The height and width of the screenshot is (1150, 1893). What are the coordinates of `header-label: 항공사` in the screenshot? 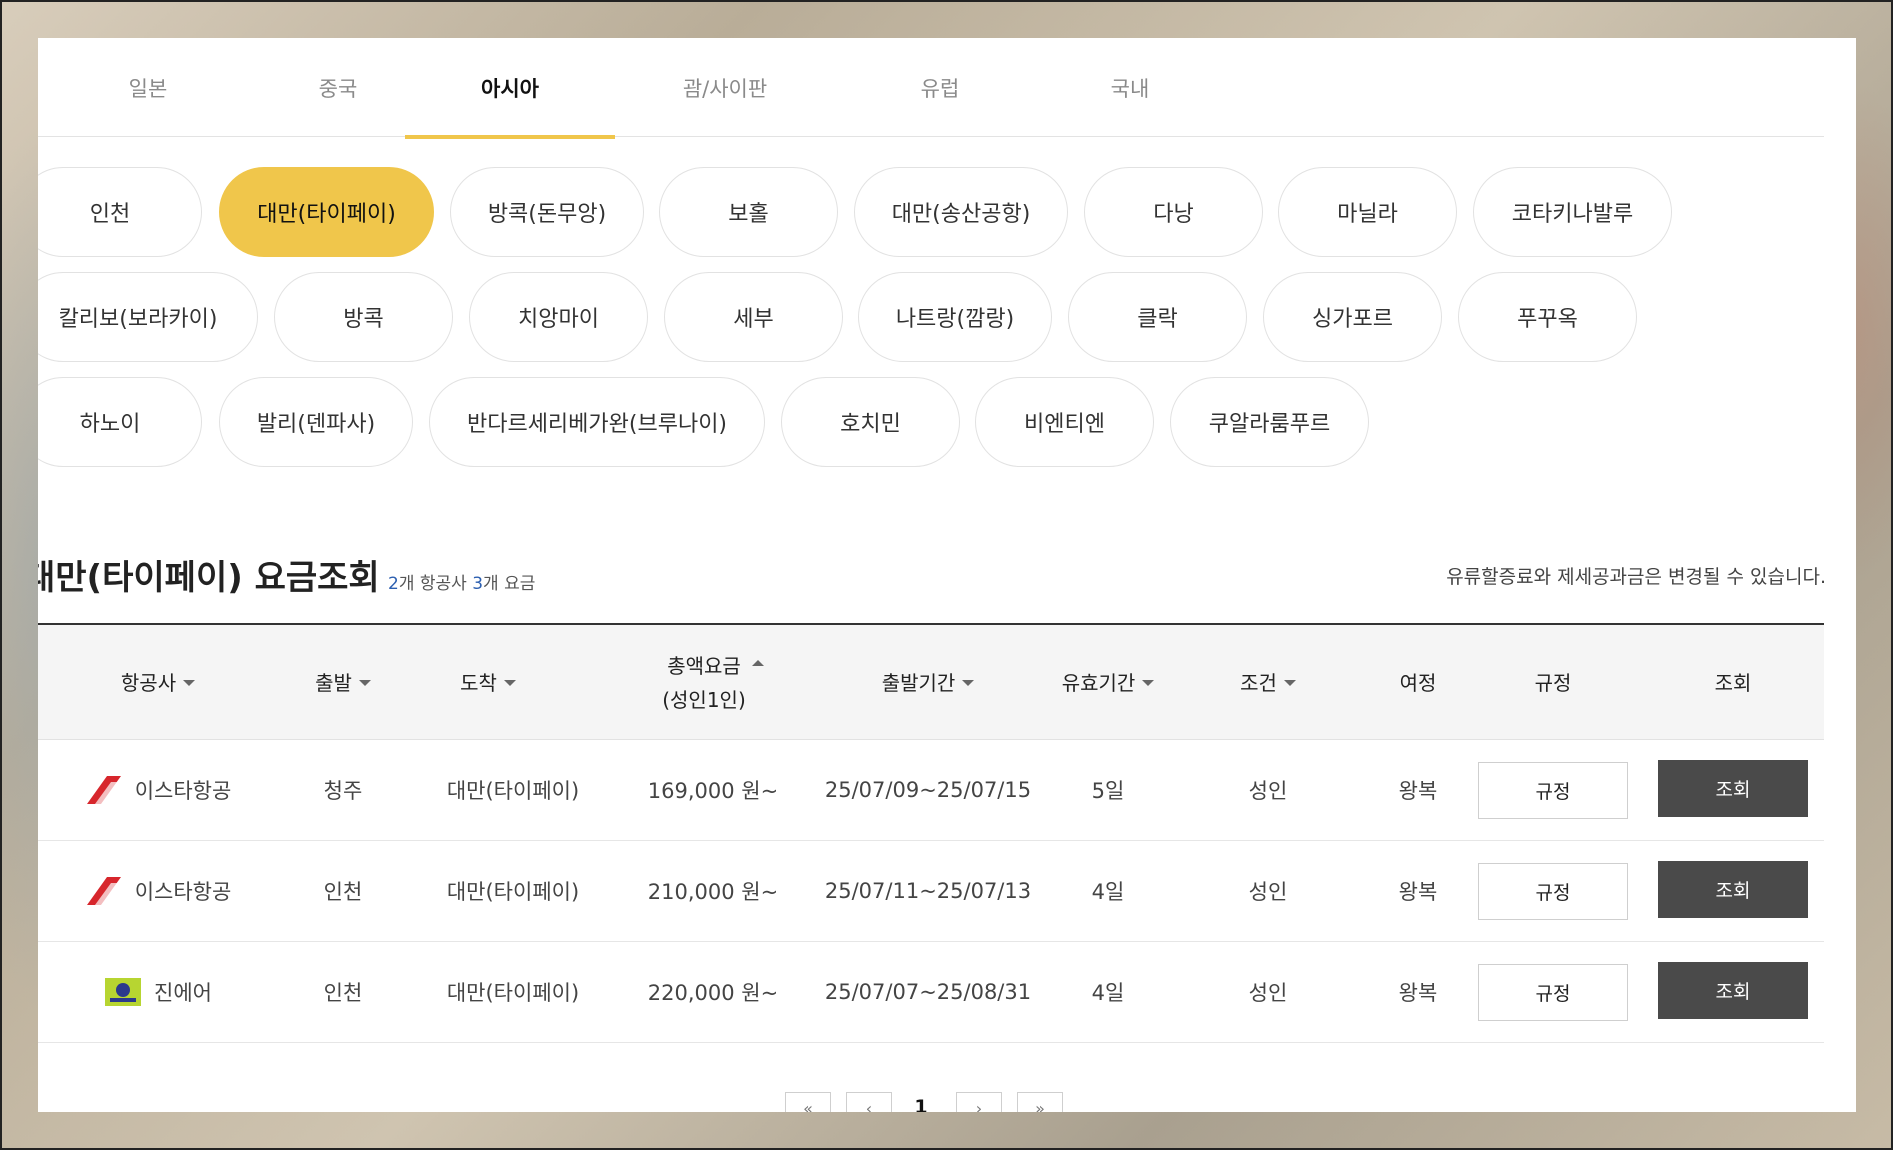 It's located at (148, 682).